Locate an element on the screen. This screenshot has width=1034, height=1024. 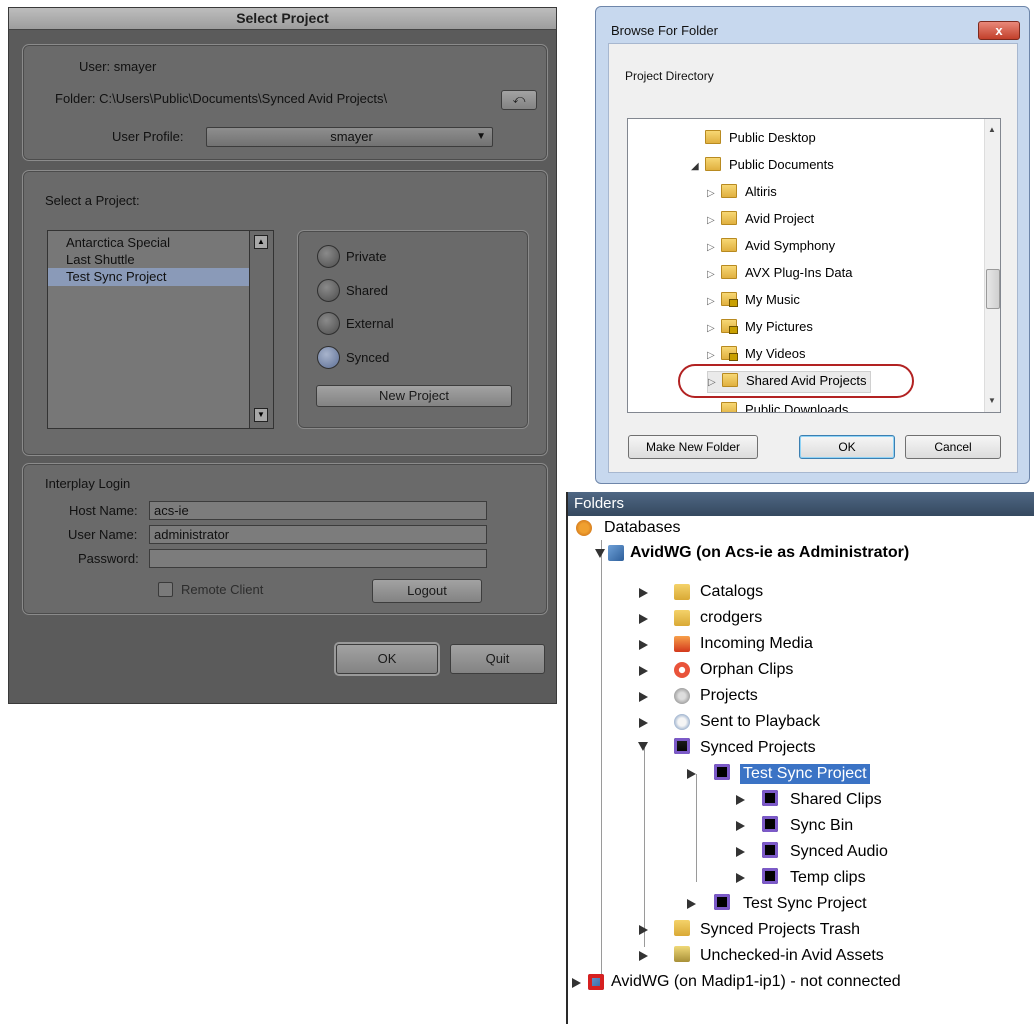
tree-item: Public Downloads is located at coordinates (777, 406).